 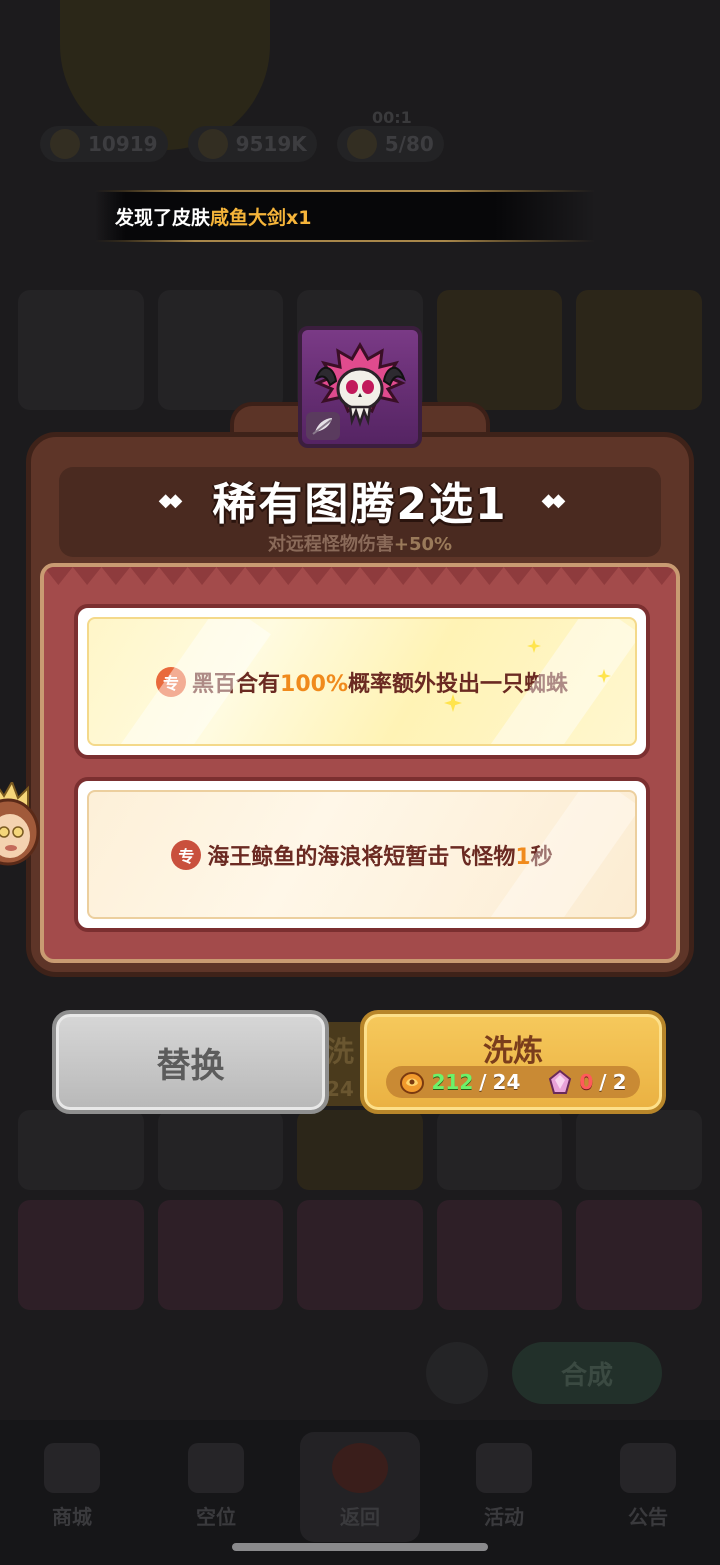 I want to click on bow-icon, so click(x=322, y=426).